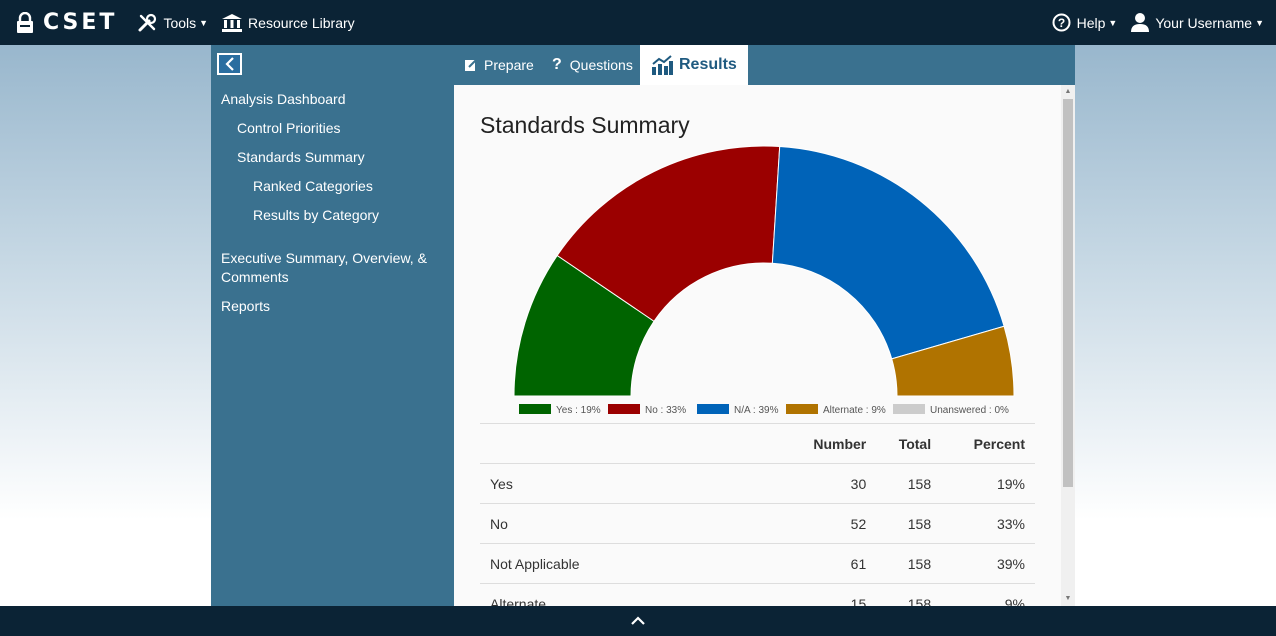  I want to click on table-row: Not Applicable 61 158 39%, so click(757, 563).